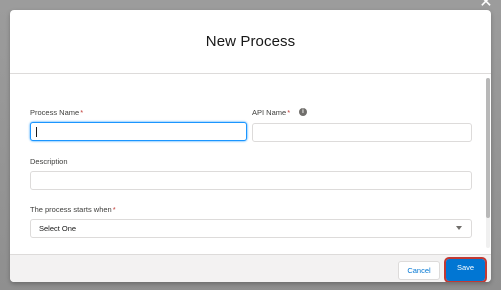  I want to click on process-name-label-text: Process Name, so click(55, 112).